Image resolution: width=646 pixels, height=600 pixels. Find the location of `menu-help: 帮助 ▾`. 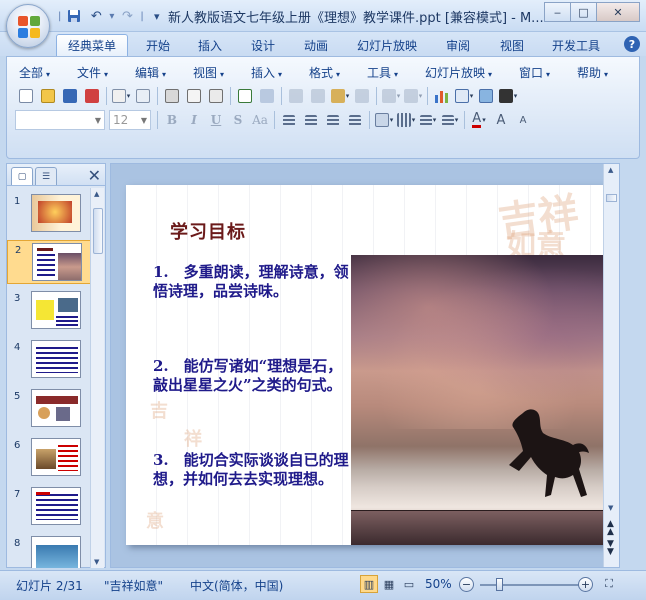

menu-help: 帮助 ▾ is located at coordinates (592, 72).